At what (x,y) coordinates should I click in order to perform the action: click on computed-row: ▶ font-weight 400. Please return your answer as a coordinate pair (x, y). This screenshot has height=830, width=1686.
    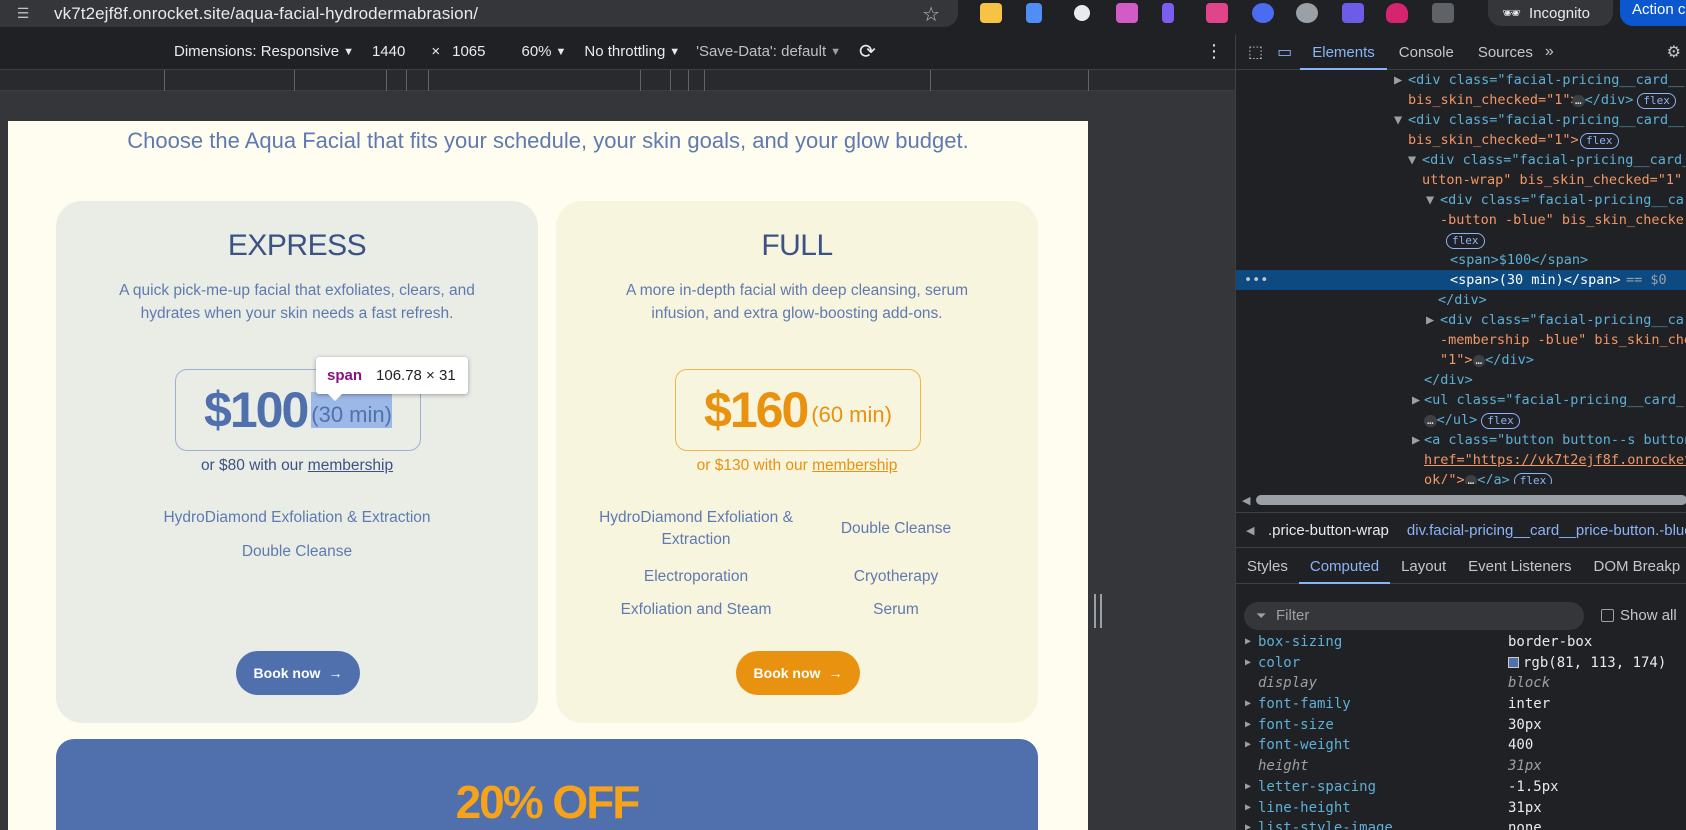
    Looking at the image, I should click on (1461, 745).